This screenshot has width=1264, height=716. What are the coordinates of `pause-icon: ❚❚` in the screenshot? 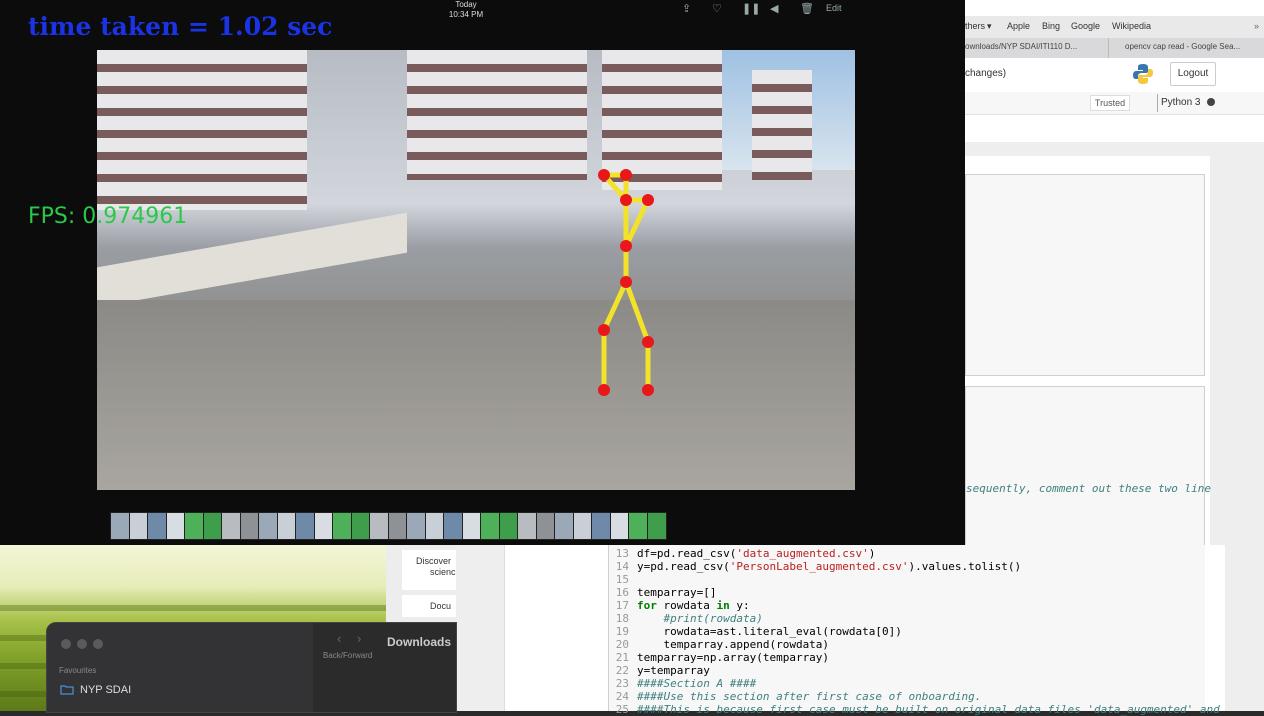 It's located at (751, 8).